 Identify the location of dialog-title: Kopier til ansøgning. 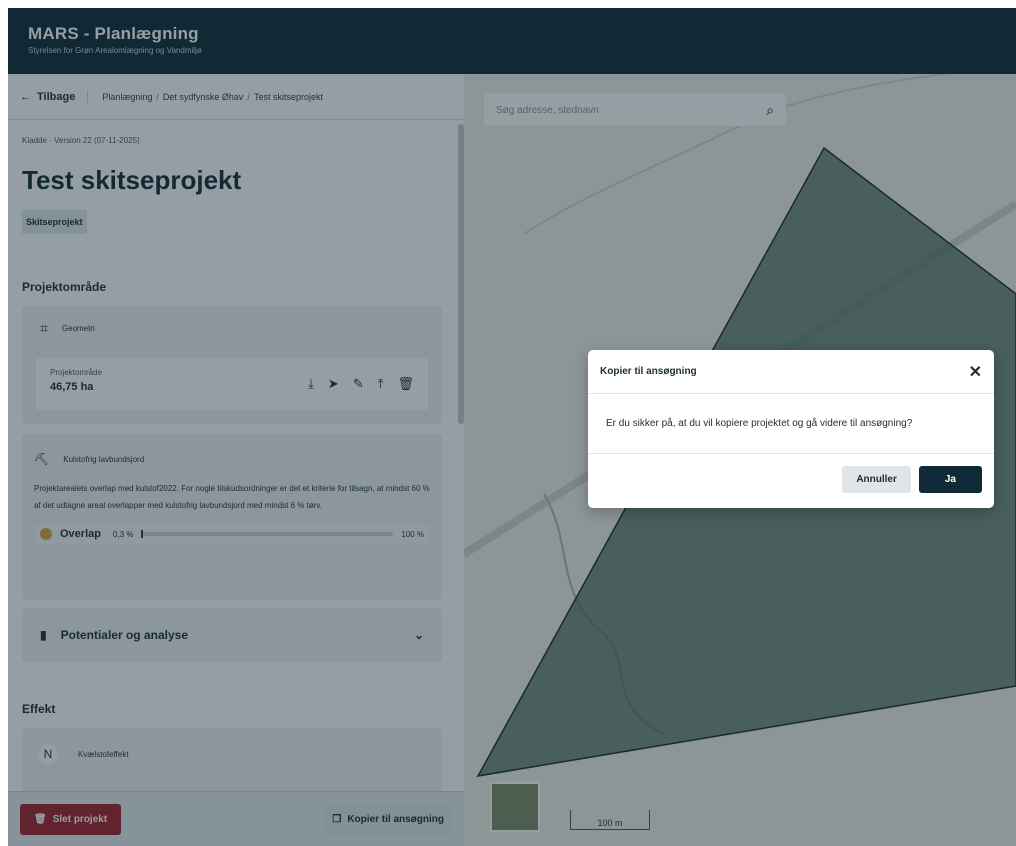
(648, 371).